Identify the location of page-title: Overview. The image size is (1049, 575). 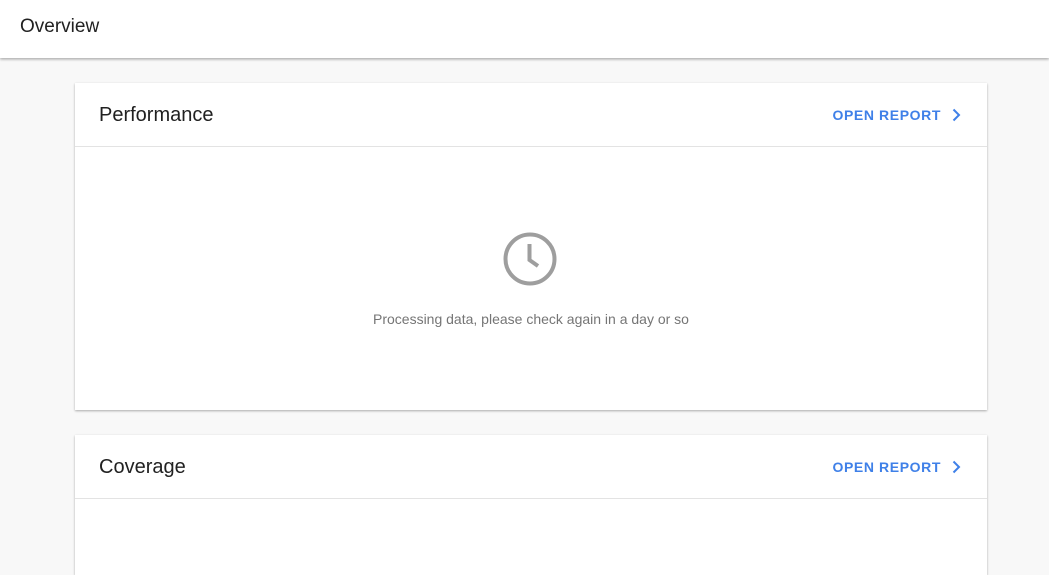
(60, 26).